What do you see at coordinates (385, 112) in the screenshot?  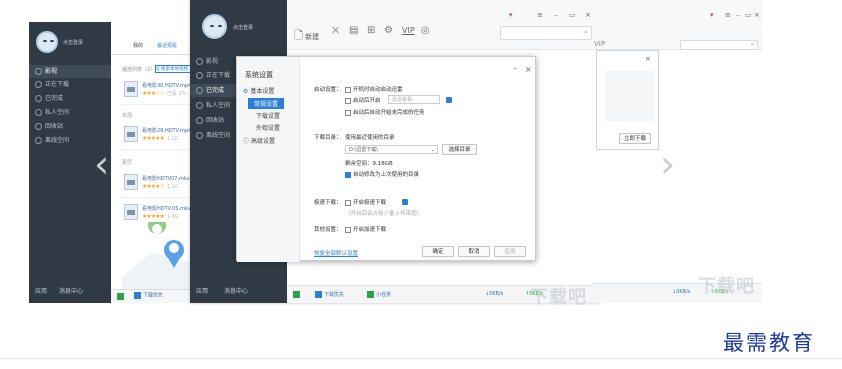 I see `auto-resume-checkbox: 启动后自动开始未完成的任务` at bounding box center [385, 112].